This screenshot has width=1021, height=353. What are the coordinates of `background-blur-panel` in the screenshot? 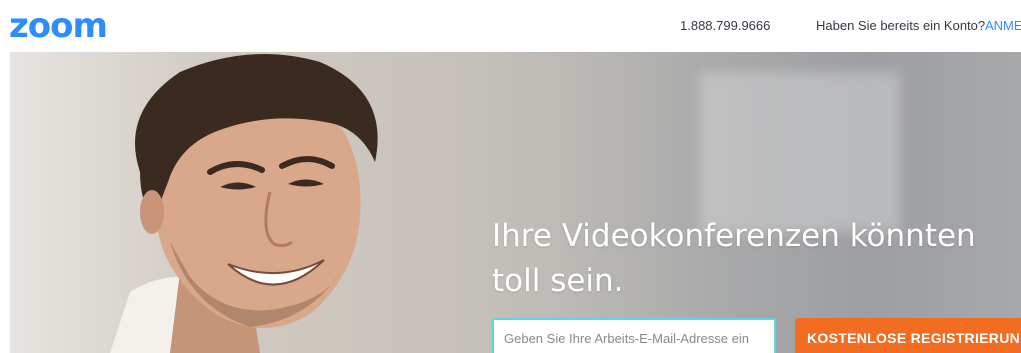 It's located at (800, 152).